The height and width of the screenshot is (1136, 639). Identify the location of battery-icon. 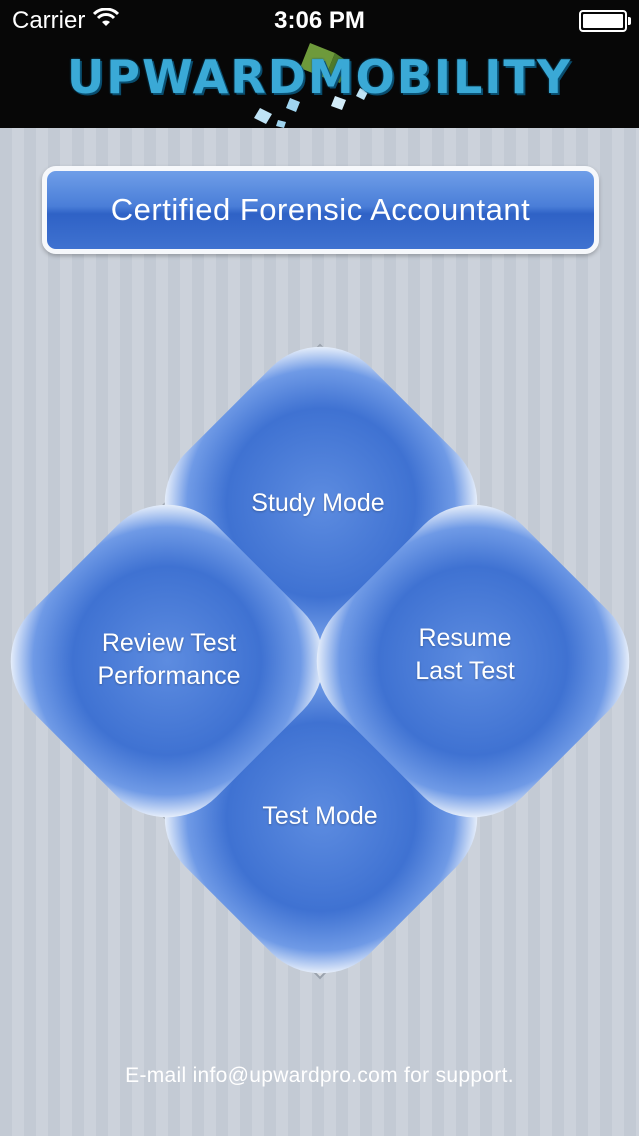
(605, 21).